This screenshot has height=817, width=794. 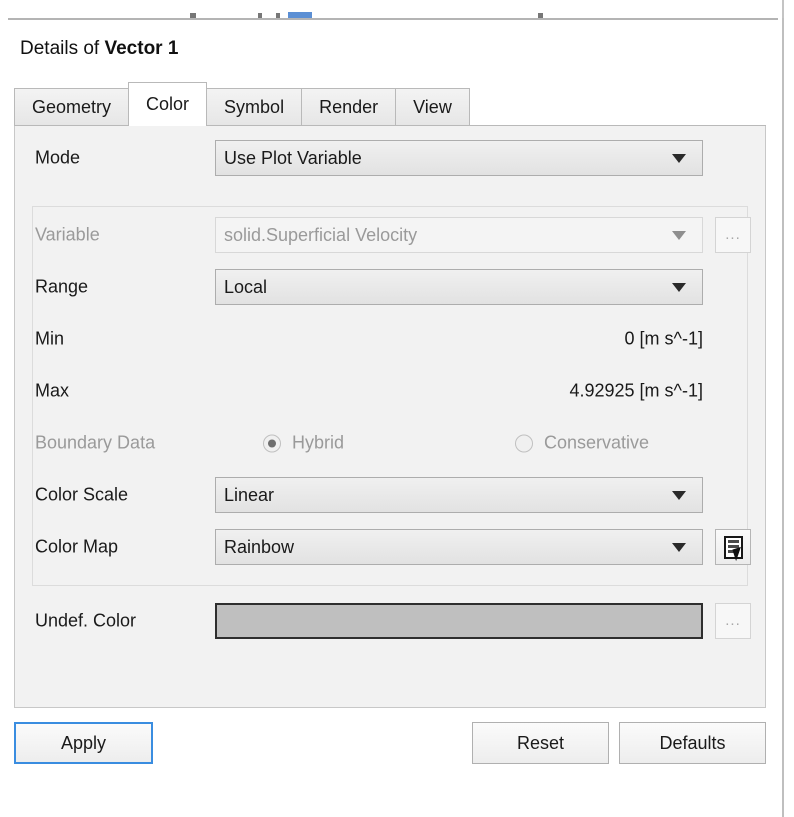 What do you see at coordinates (82, 494) in the screenshot?
I see `color-scale-label: Color Scale` at bounding box center [82, 494].